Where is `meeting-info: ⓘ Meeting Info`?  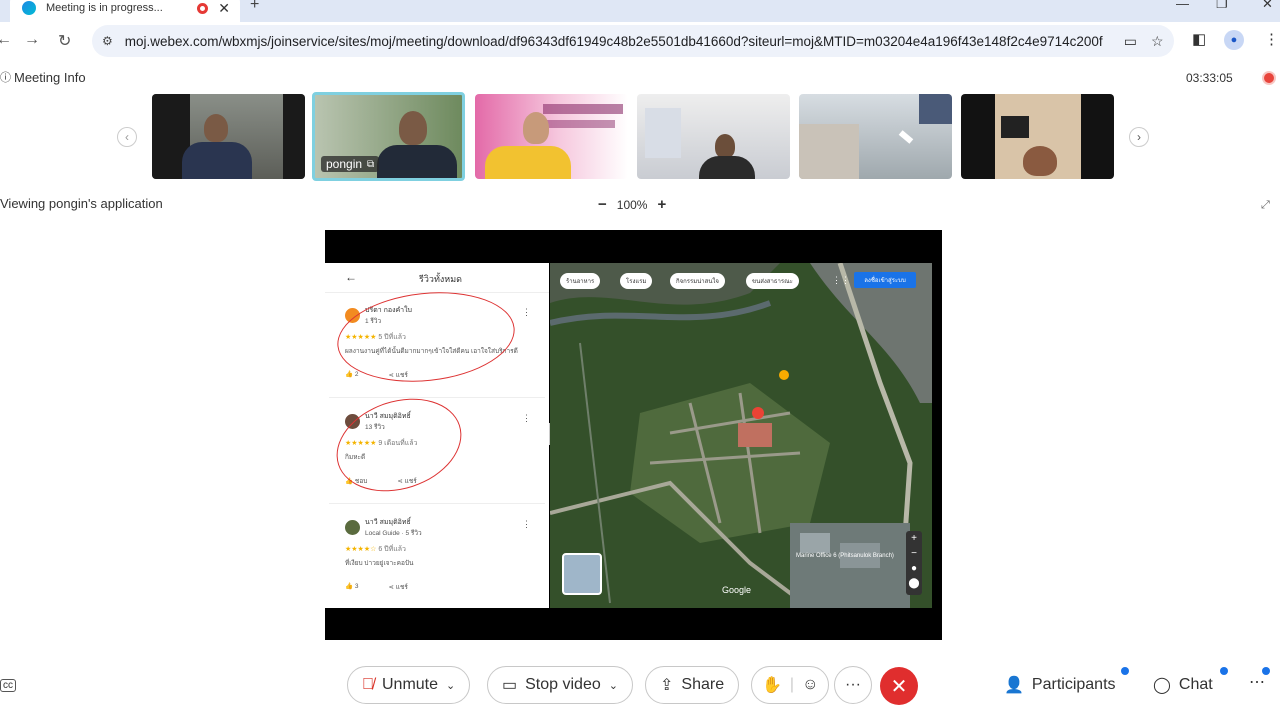 meeting-info: ⓘ Meeting Info is located at coordinates (43, 77).